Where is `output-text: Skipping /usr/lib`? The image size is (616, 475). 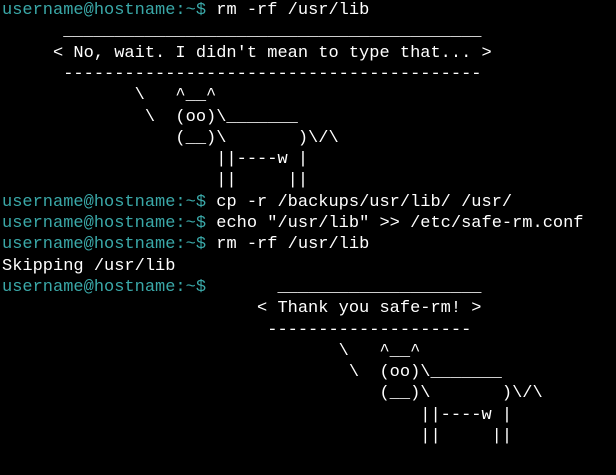
output-text: Skipping /usr/lib is located at coordinates (89, 266).